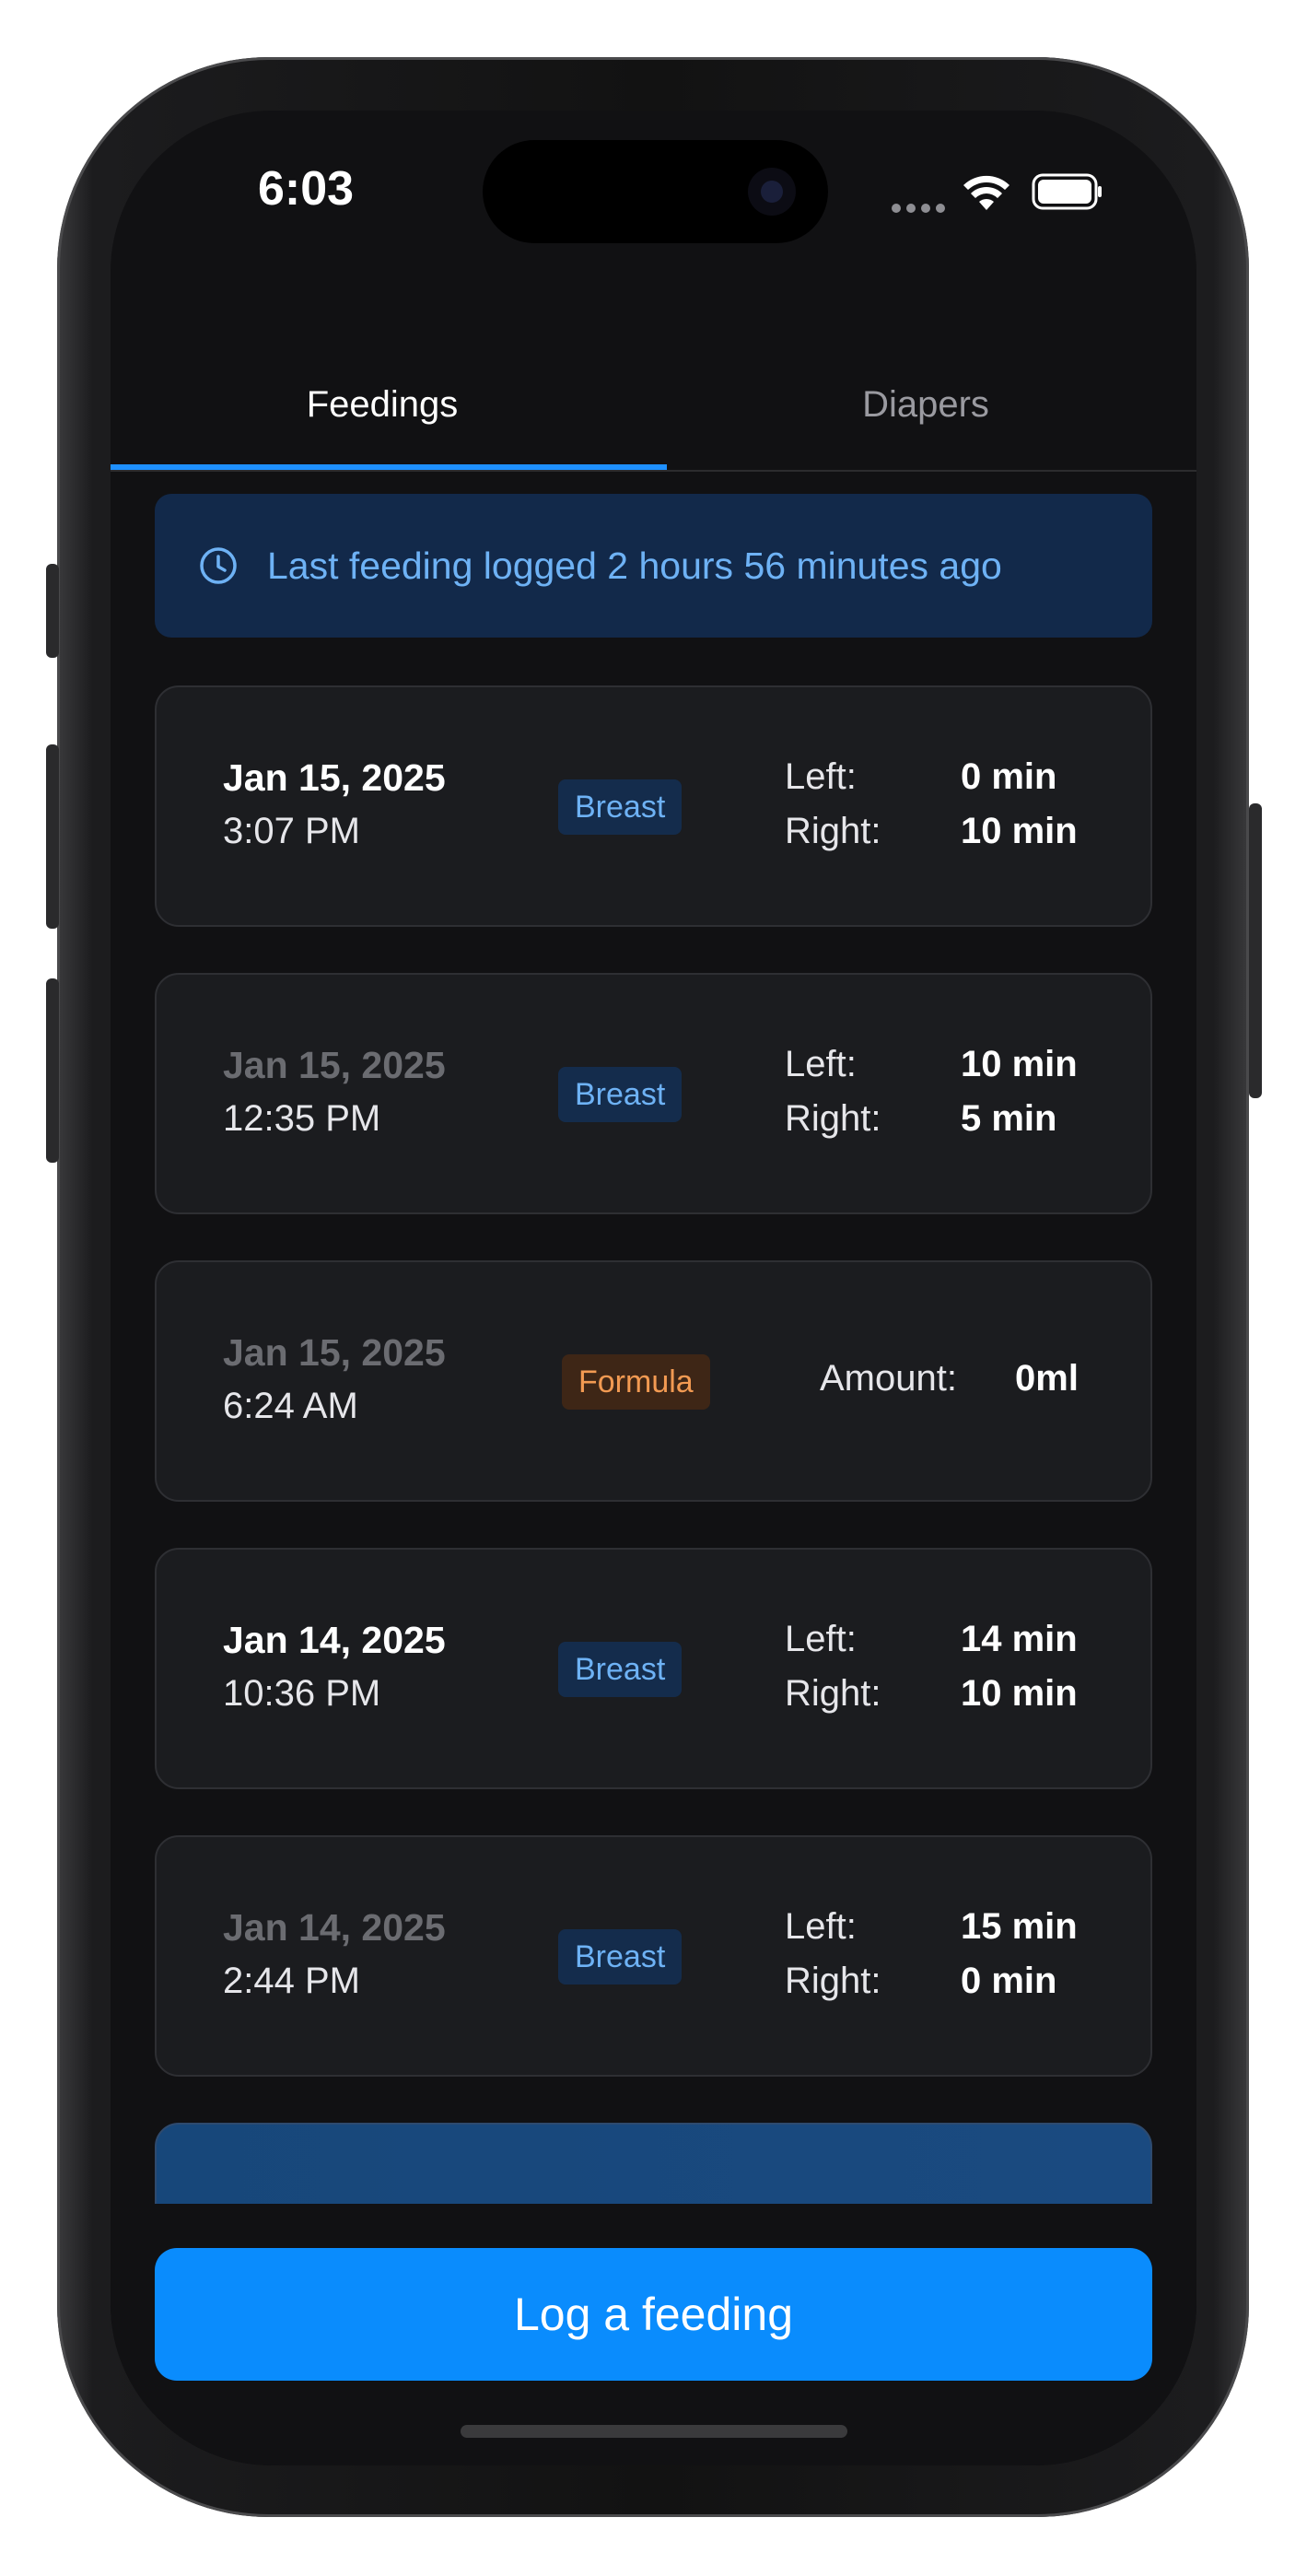  I want to click on home-indicator, so click(654, 2431).